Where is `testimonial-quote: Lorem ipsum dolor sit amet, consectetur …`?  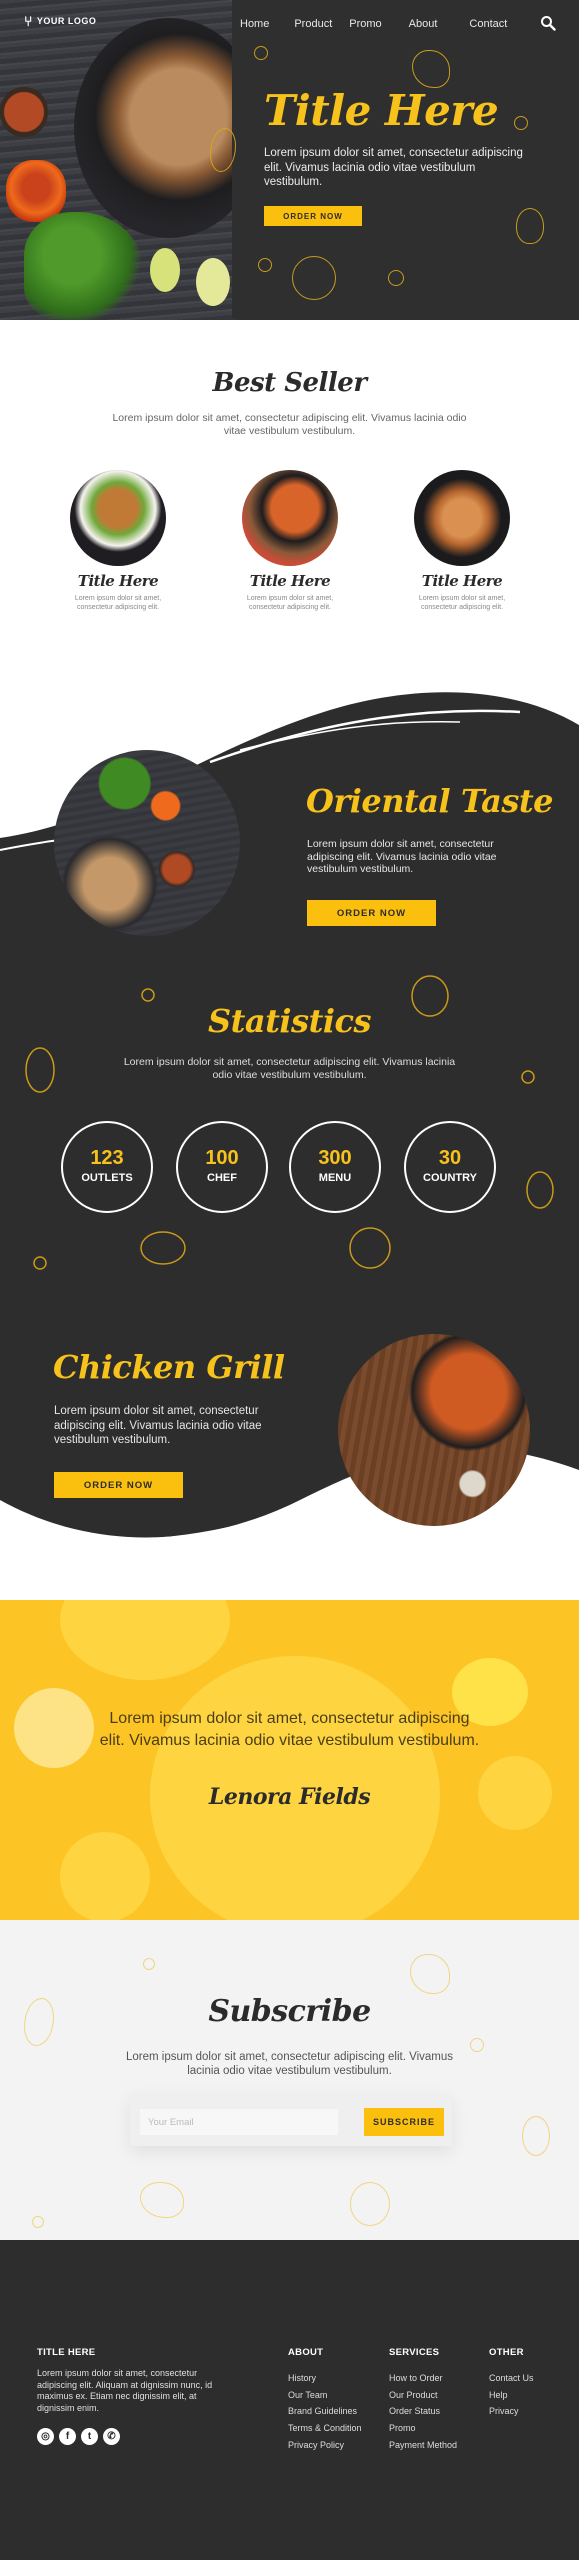 testimonial-quote: Lorem ipsum dolor sit amet, consectetur … is located at coordinates (289, 1729).